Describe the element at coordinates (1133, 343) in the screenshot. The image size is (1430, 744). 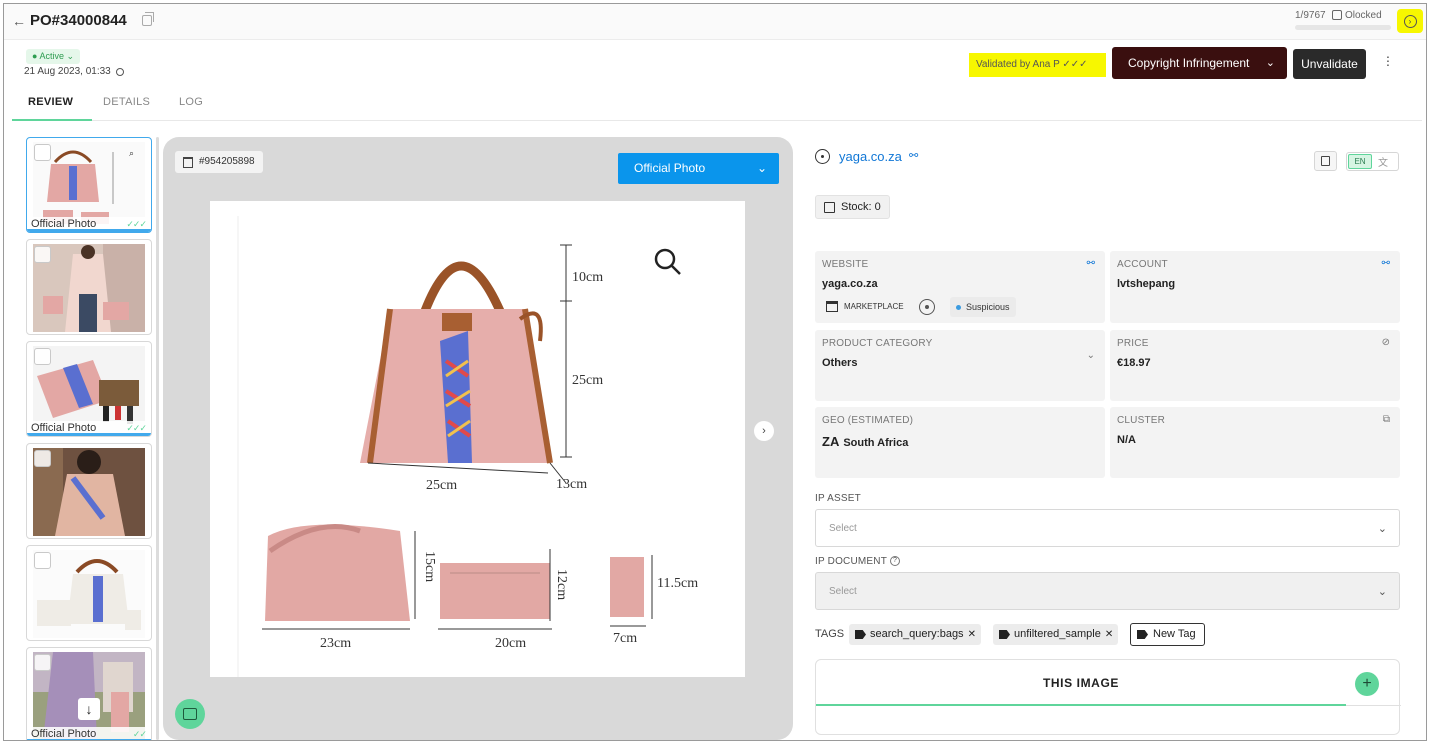
I see `price-label: PRICE` at that location.